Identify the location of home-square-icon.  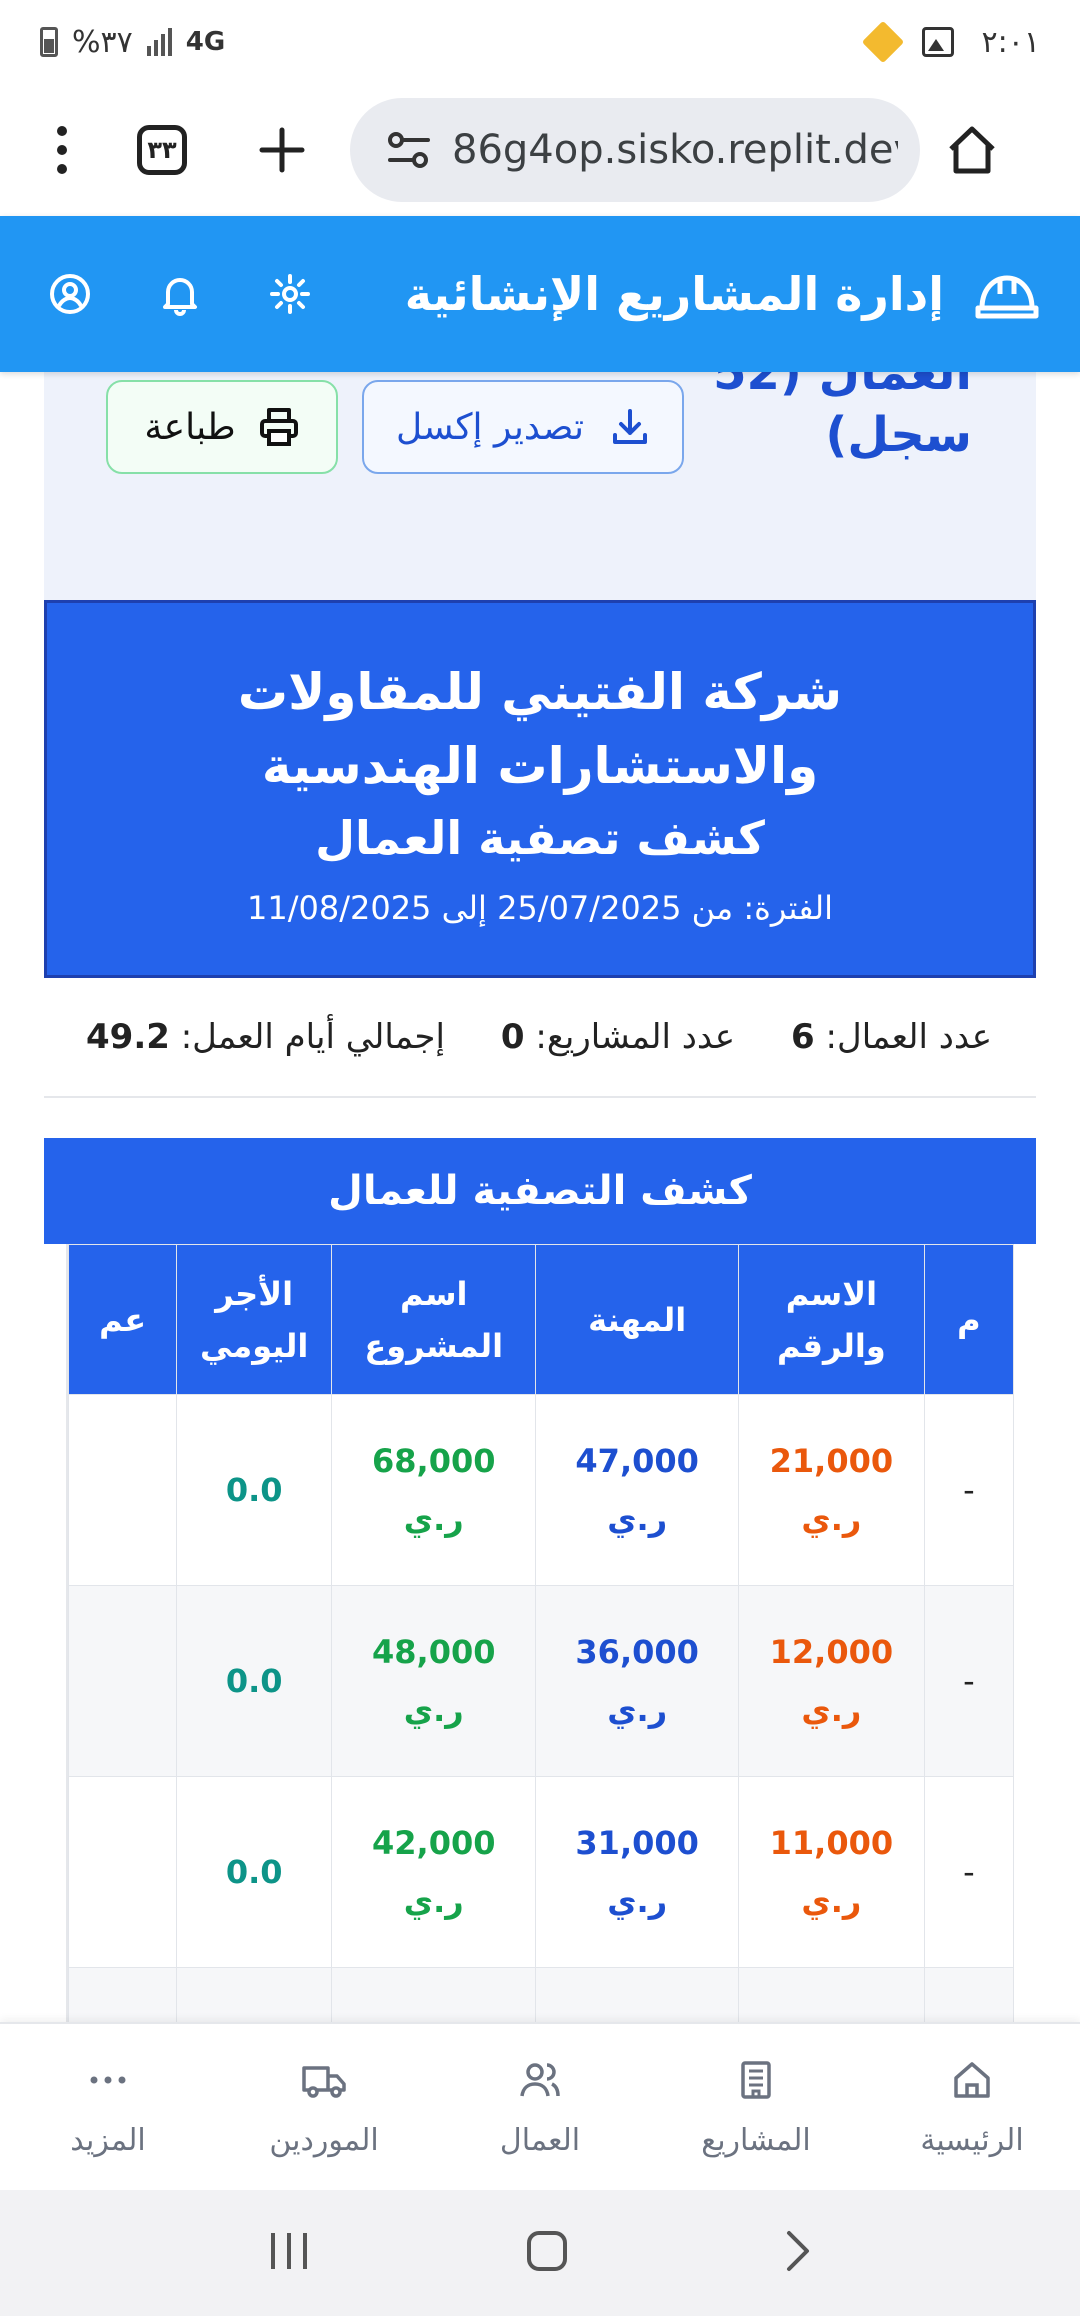
(547, 2251).